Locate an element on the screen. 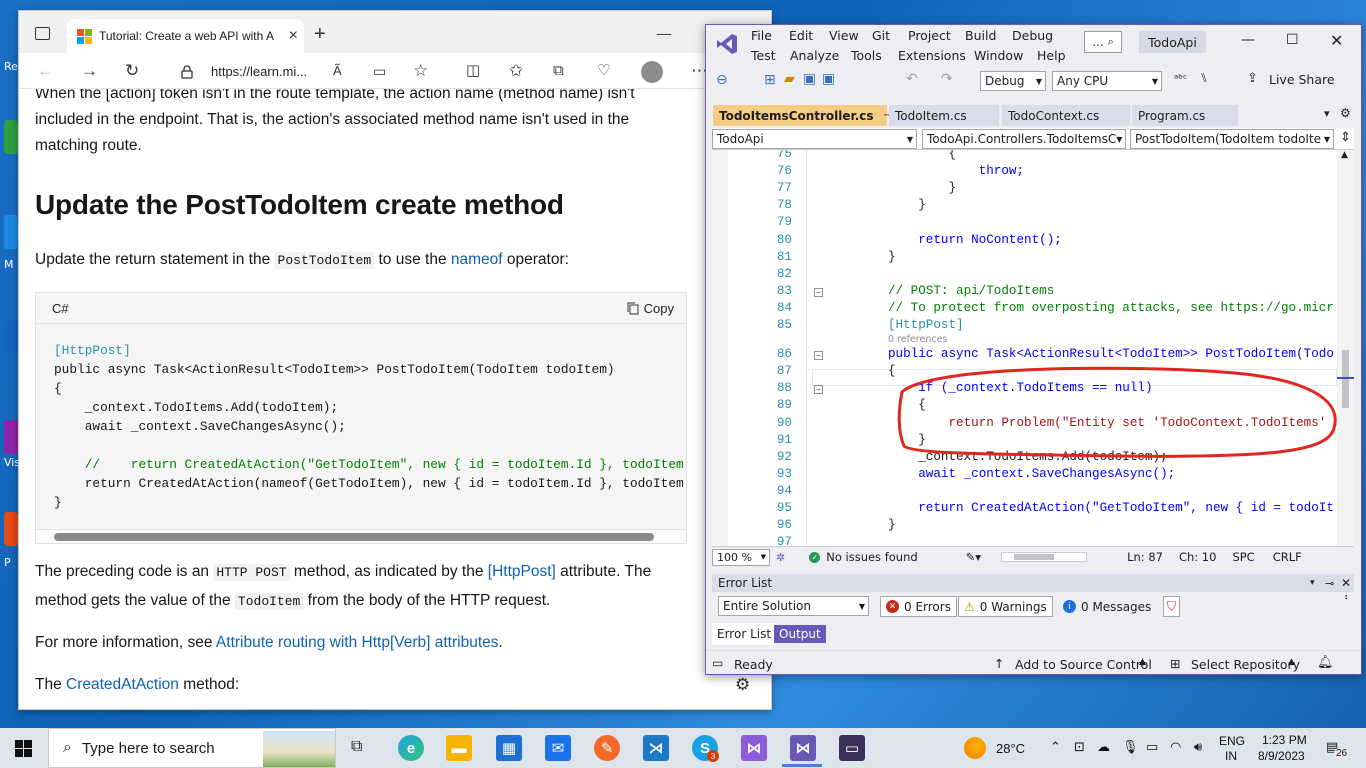 Image resolution: width=1366 pixels, height=768 pixels. scrollbar-thumb is located at coordinates (1034, 557).